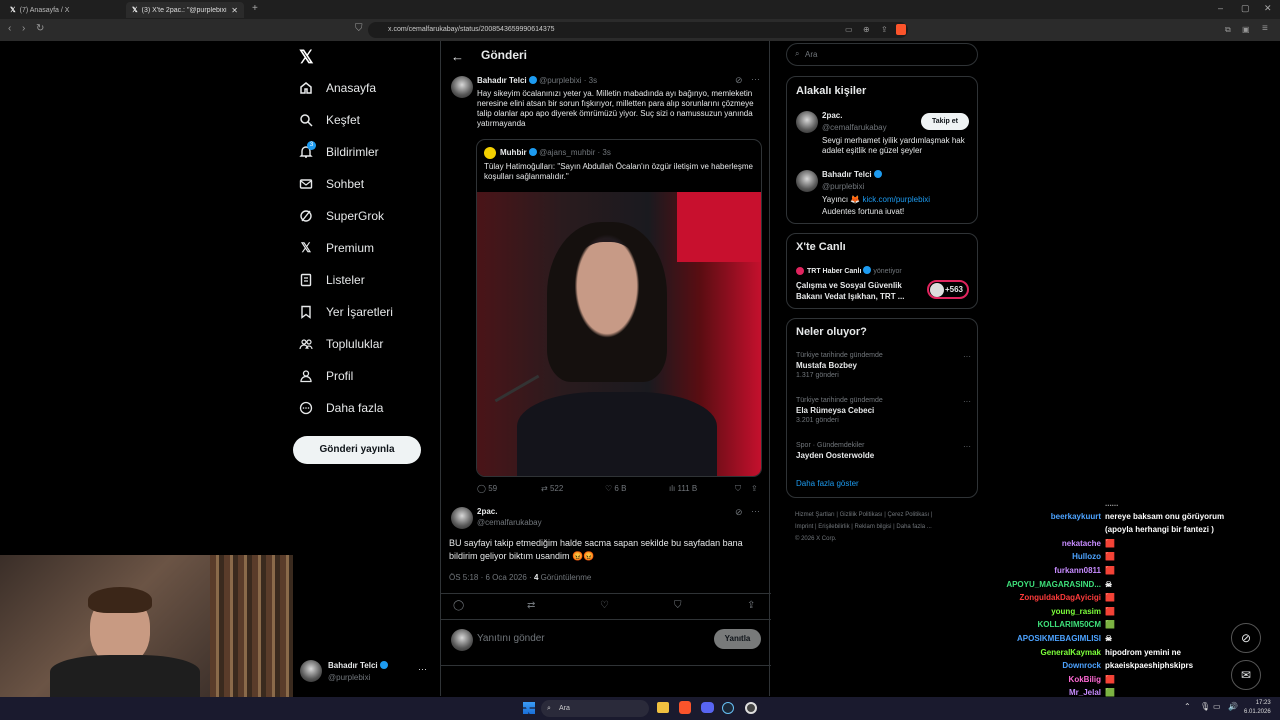  Describe the element at coordinates (804, 527) in the screenshot. I see `footer-link: Imprint` at that location.